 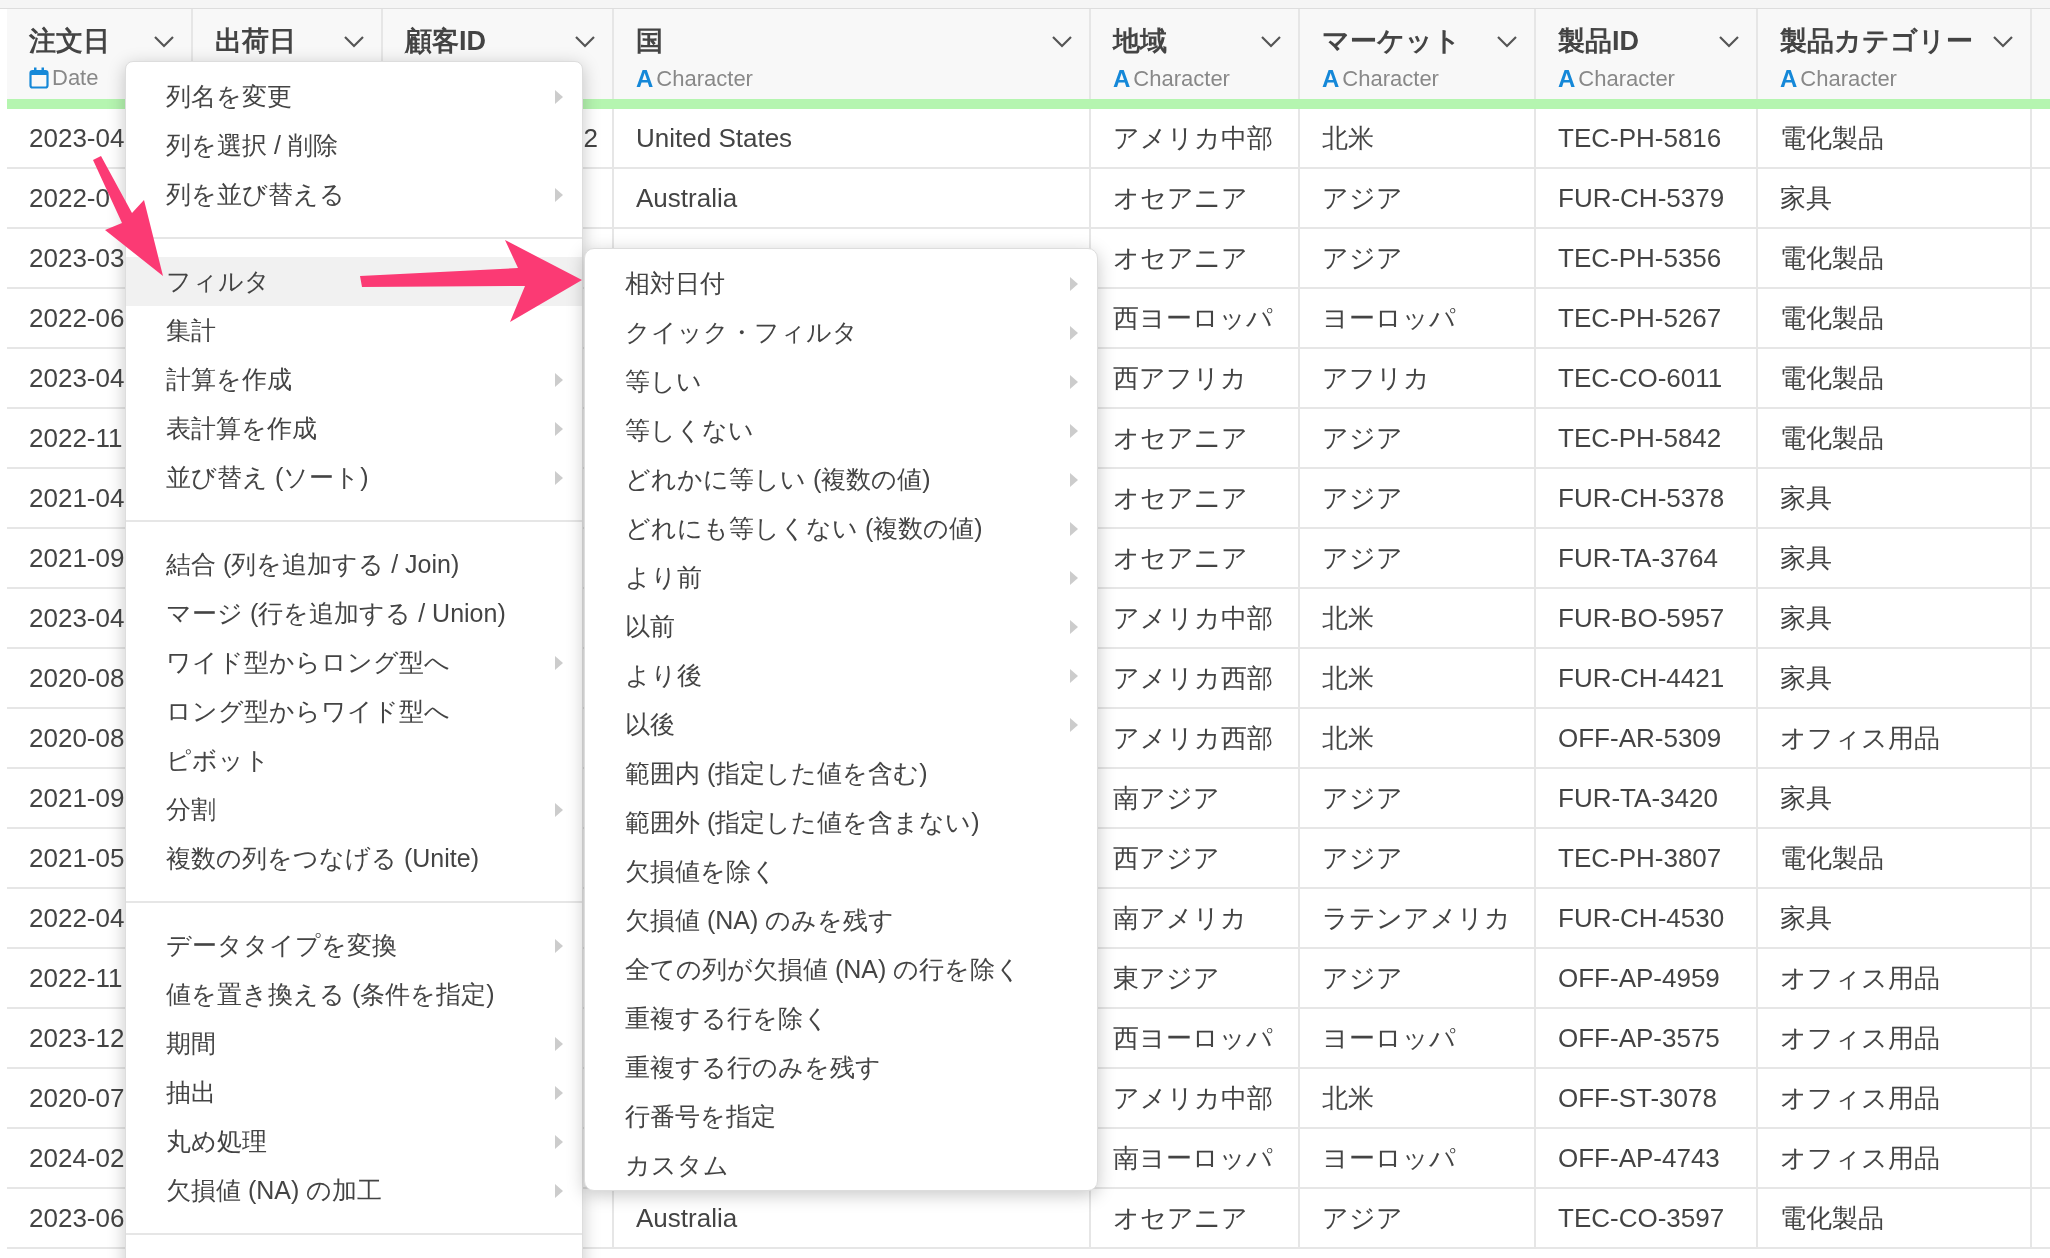 I want to click on menu-item: 重複する行を除く, so click(x=841, y=1018).